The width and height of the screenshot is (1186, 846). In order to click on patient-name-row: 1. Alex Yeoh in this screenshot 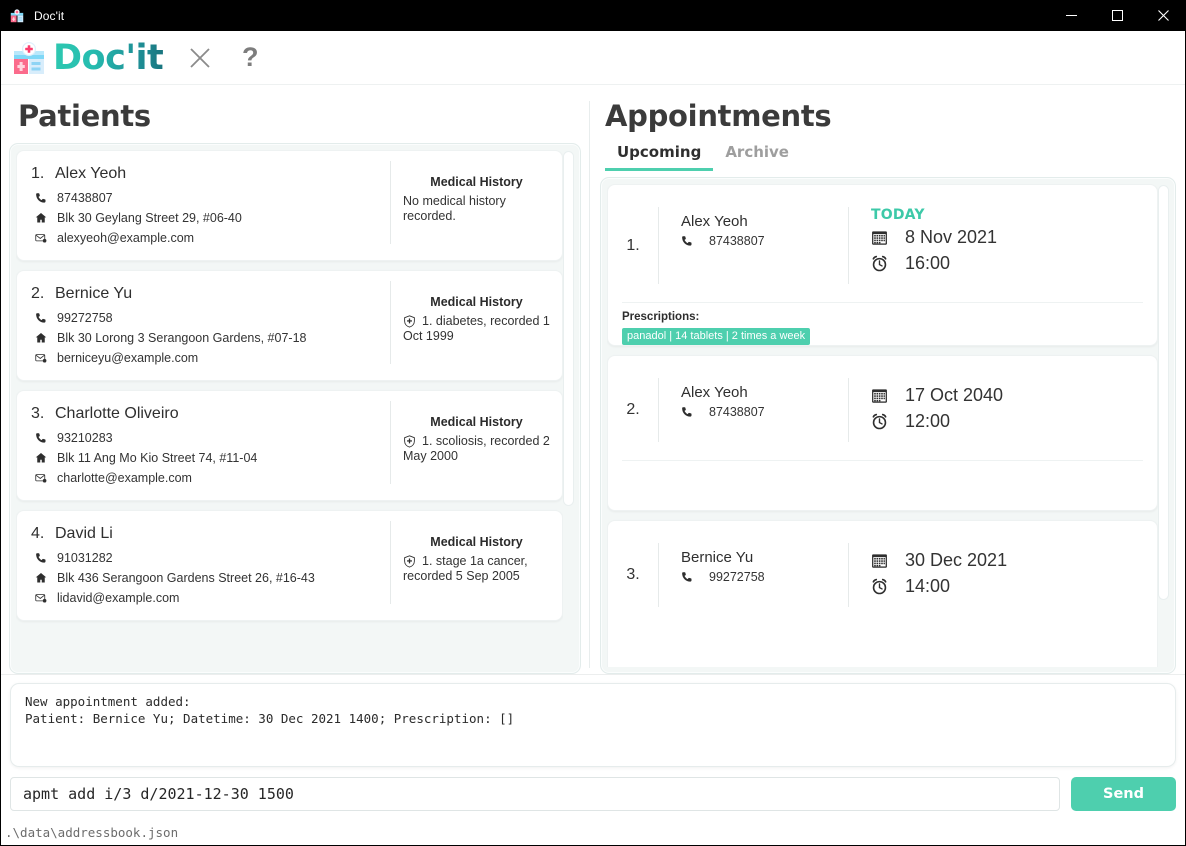, I will do `click(210, 174)`.